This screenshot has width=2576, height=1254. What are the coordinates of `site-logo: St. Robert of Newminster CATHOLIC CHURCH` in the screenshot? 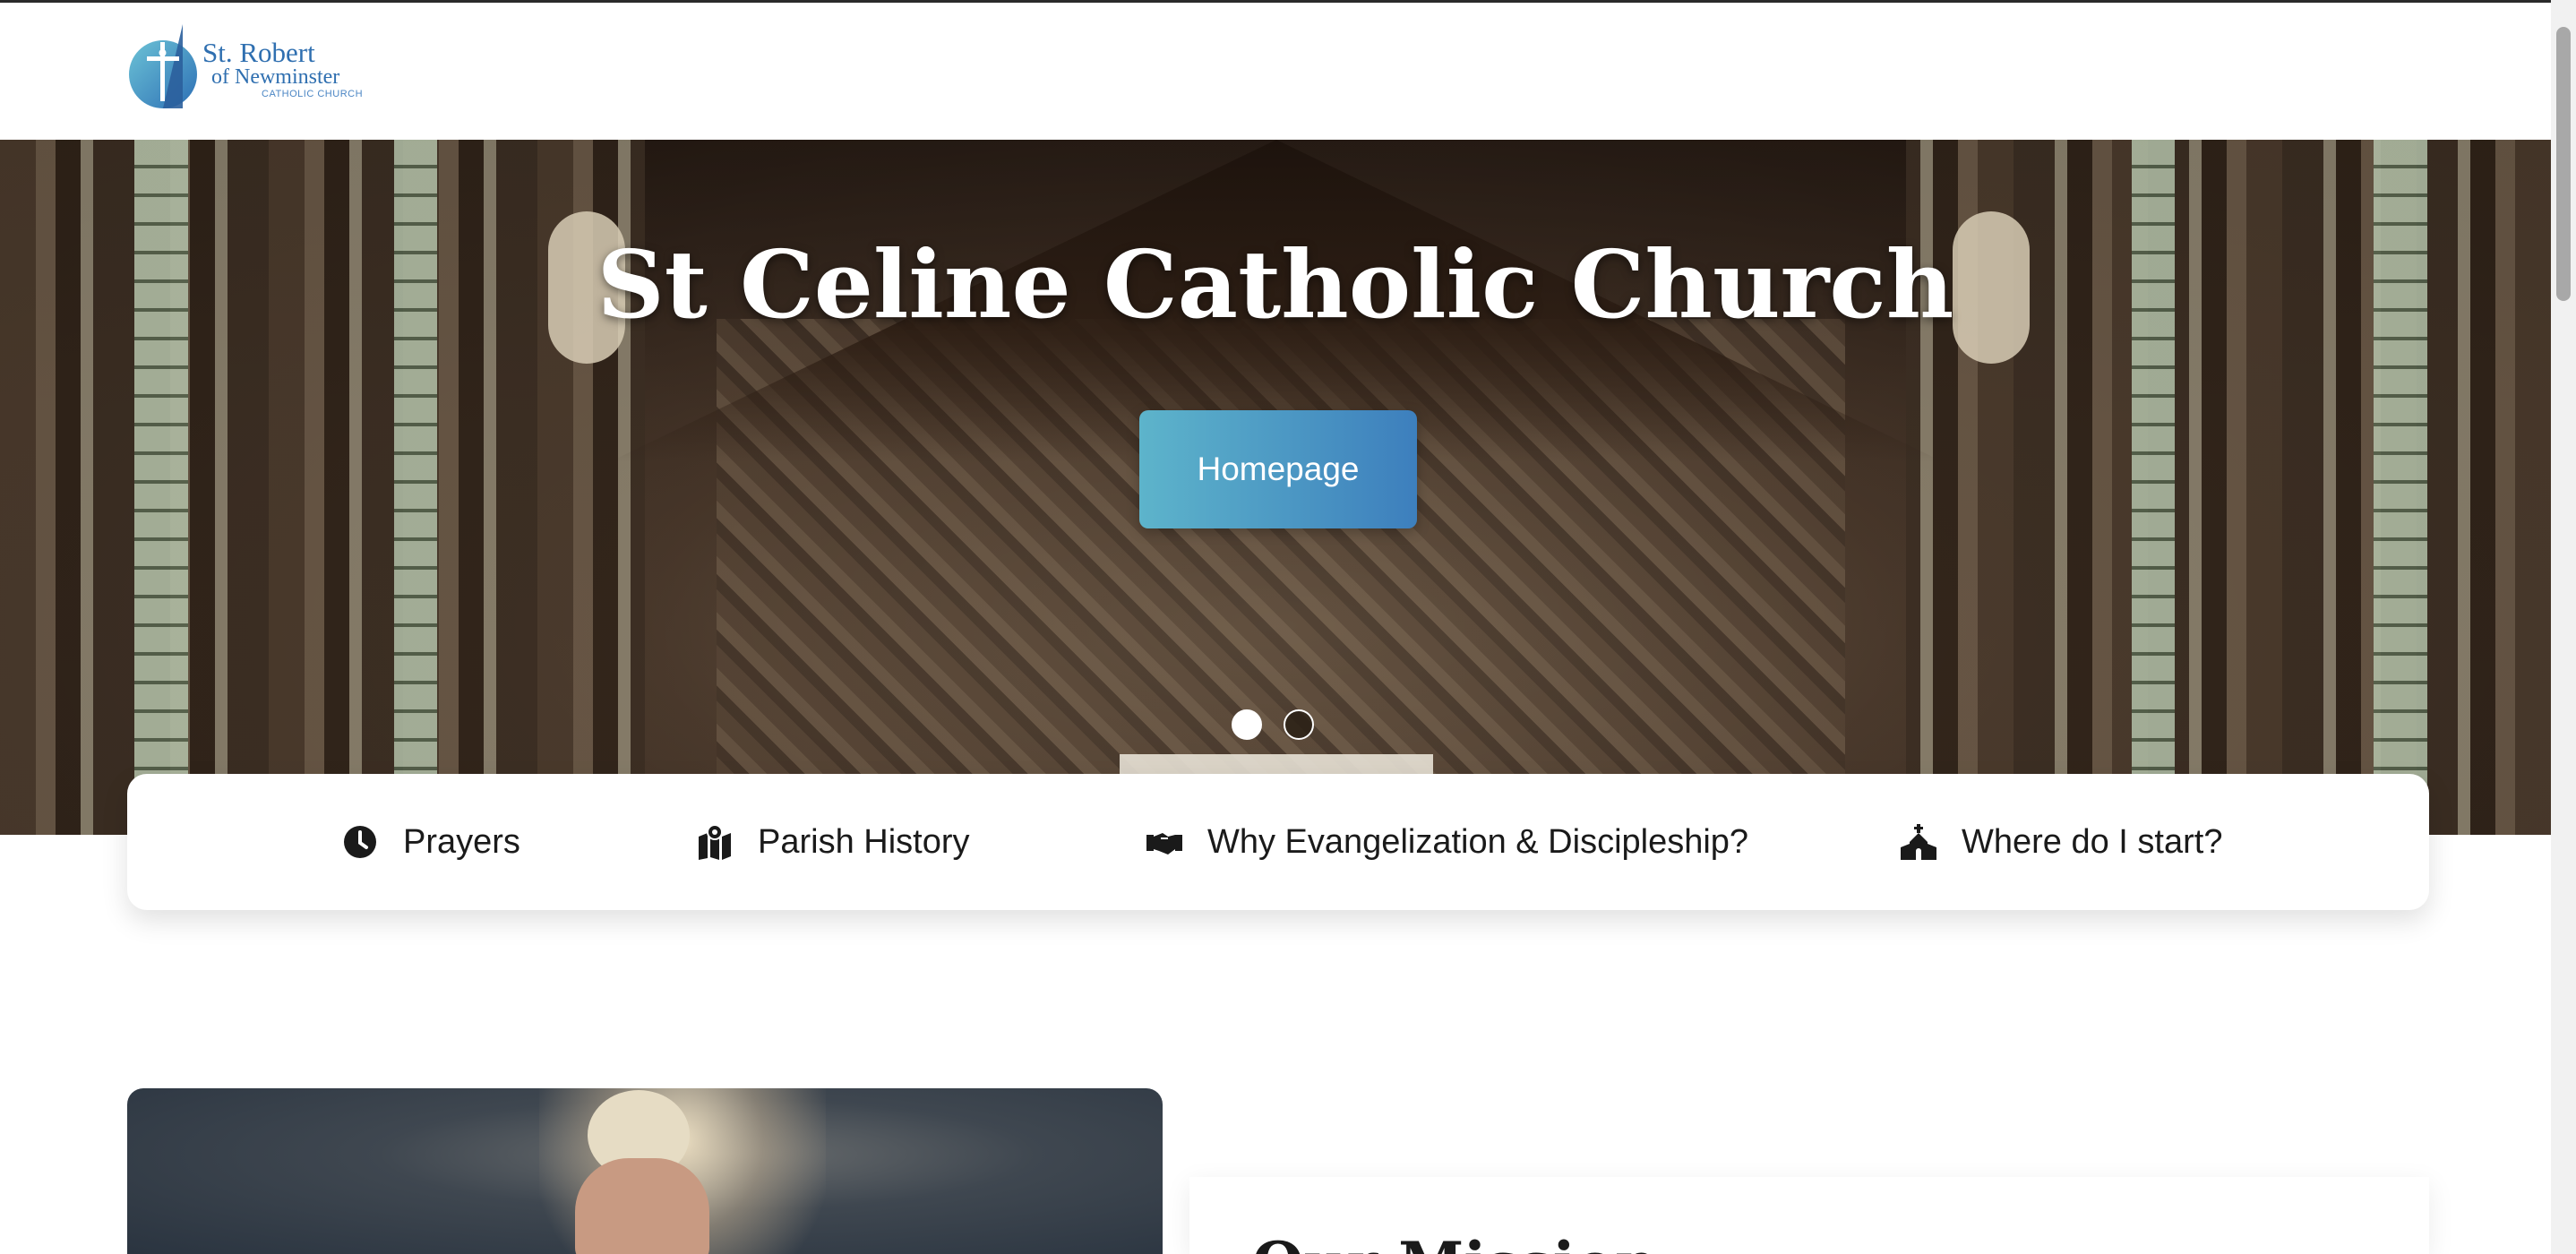 It's located at (245, 67).